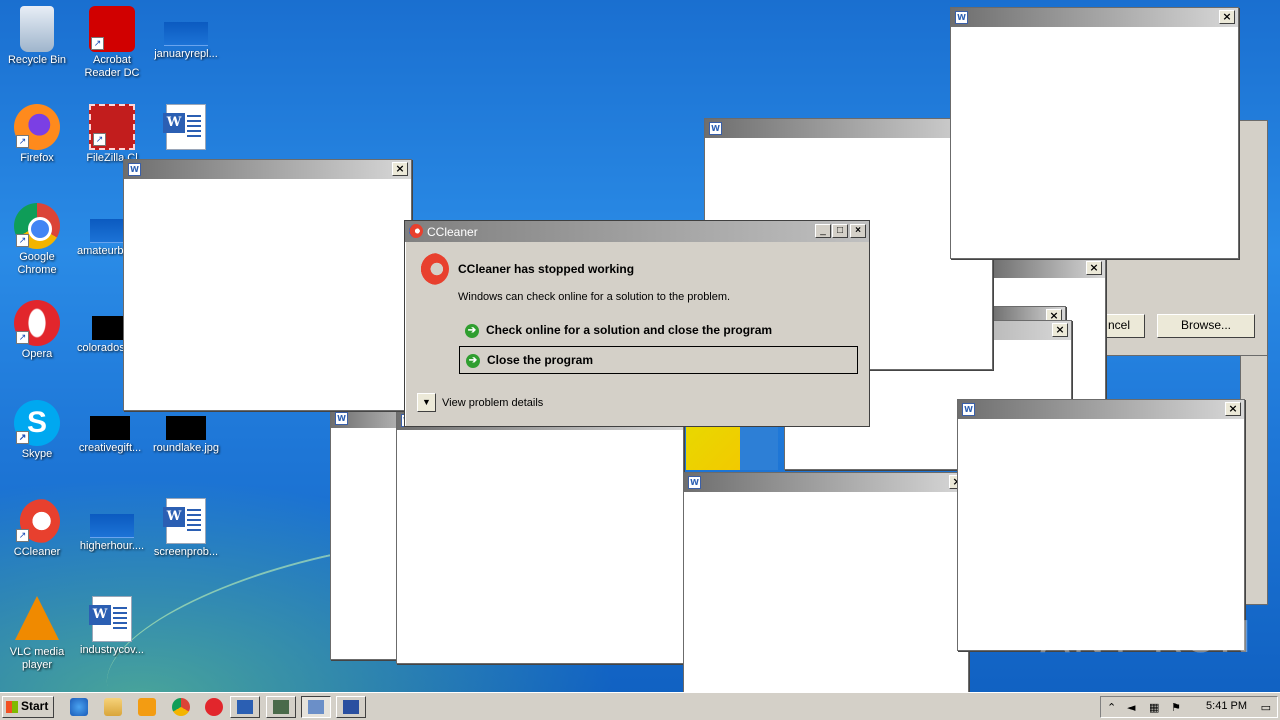 Image resolution: width=1280 pixels, height=720 pixels. What do you see at coordinates (492, 403) in the screenshot?
I see `view-details-label: View problem details` at bounding box center [492, 403].